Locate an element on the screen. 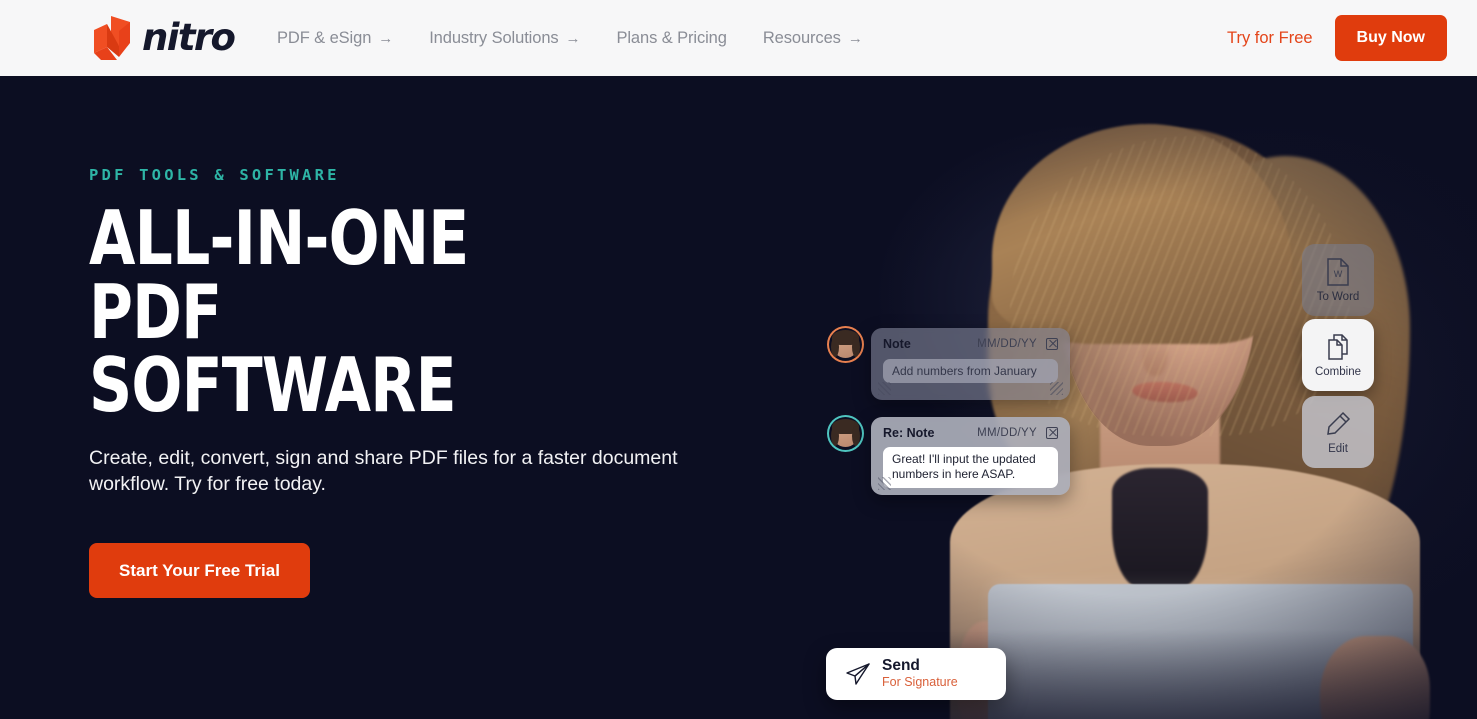 The image size is (1477, 719). combine-pages-icon is located at coordinates (1338, 346).